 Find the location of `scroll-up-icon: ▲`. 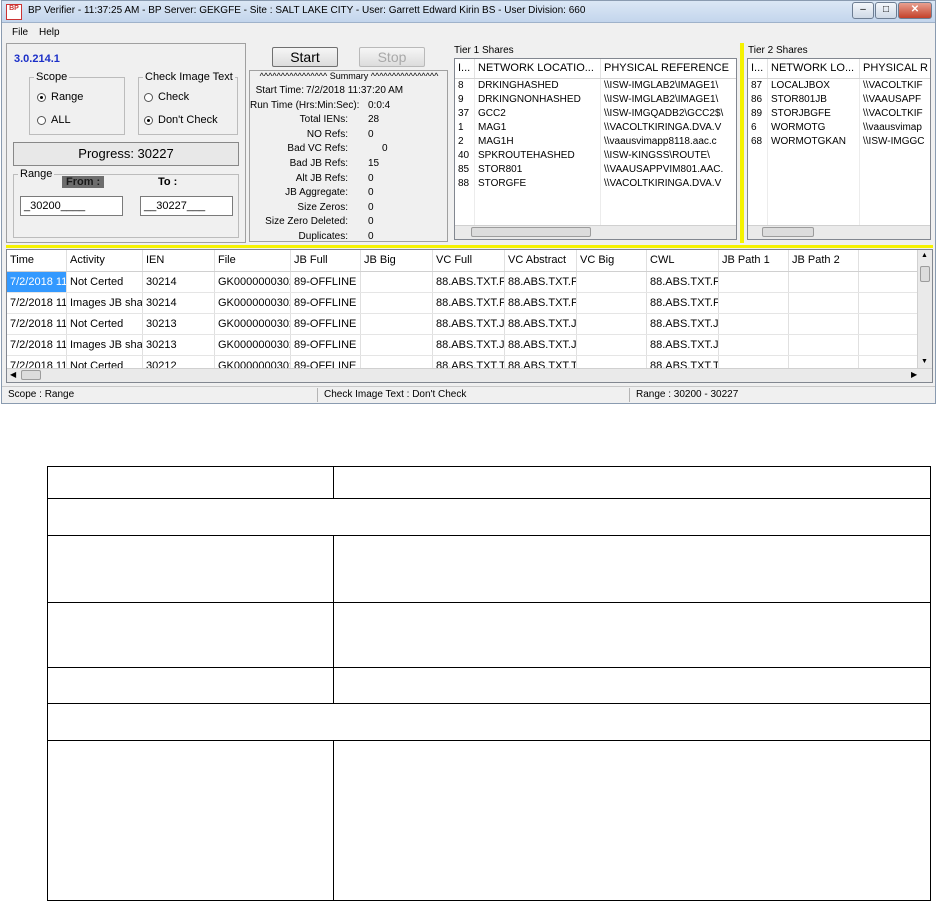

scroll-up-icon: ▲ is located at coordinates (924, 255).